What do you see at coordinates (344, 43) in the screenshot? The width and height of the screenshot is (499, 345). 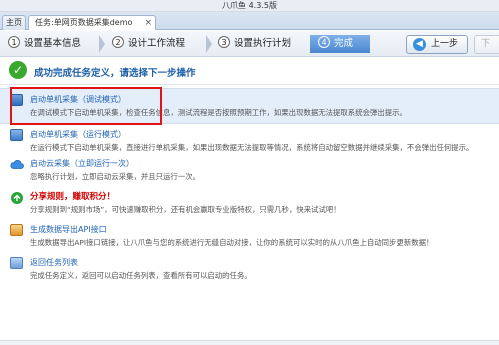 I see `step-label: 完成` at bounding box center [344, 43].